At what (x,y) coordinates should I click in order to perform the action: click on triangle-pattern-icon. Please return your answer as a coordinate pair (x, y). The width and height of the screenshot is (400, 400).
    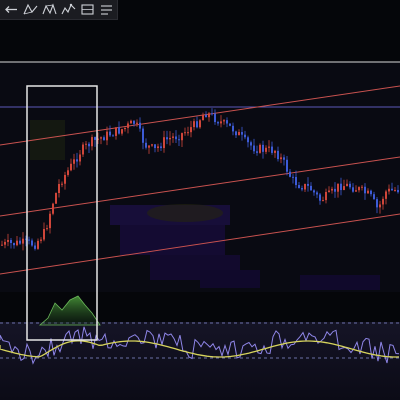
    Looking at the image, I should click on (30, 9).